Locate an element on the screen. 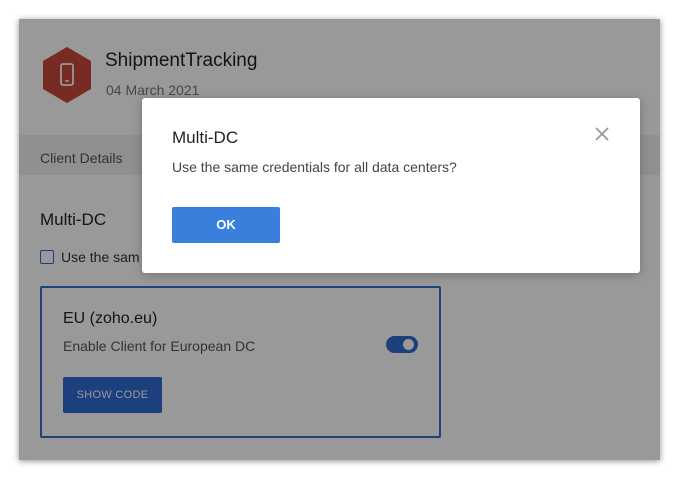  close-icon is located at coordinates (602, 134).